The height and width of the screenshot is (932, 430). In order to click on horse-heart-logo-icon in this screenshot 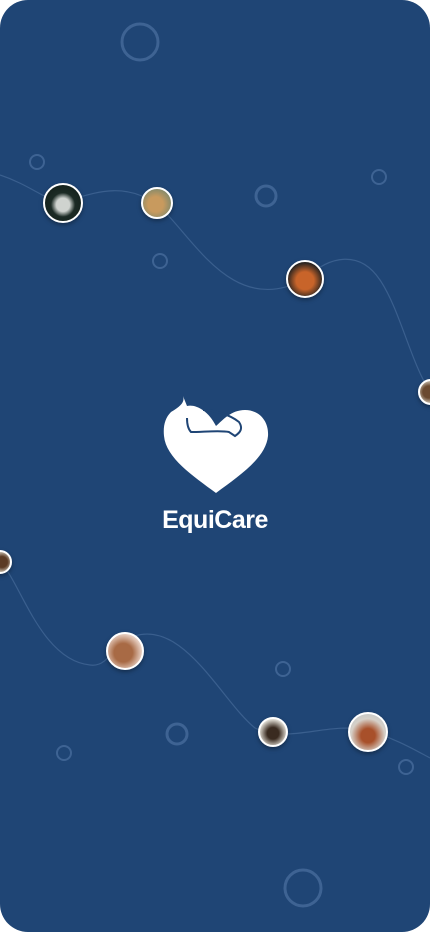, I will do `click(216, 444)`.